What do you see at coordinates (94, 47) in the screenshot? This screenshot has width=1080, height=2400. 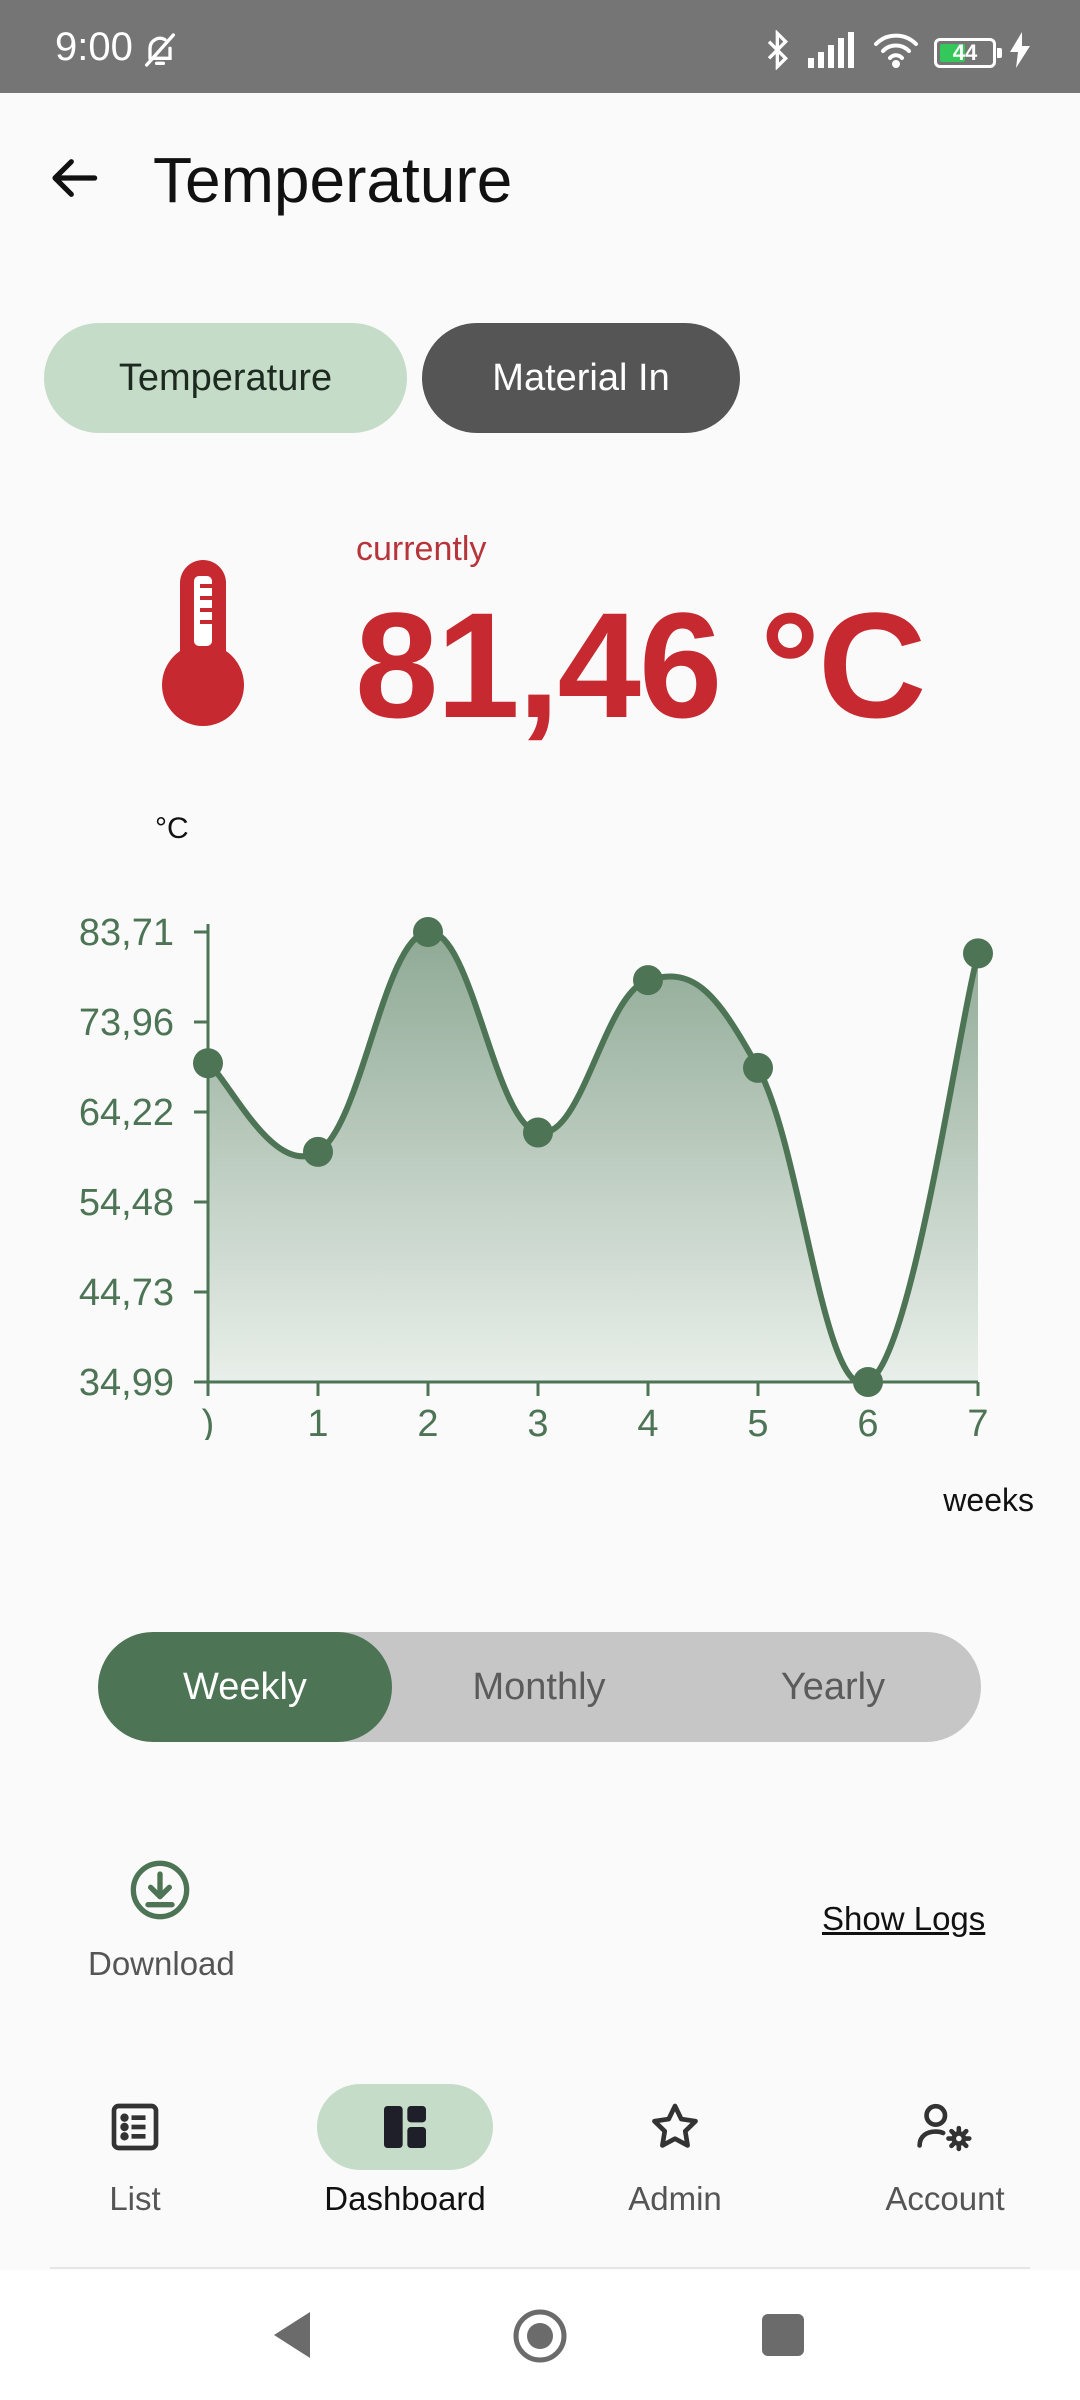 I see `status-time: 9:00` at bounding box center [94, 47].